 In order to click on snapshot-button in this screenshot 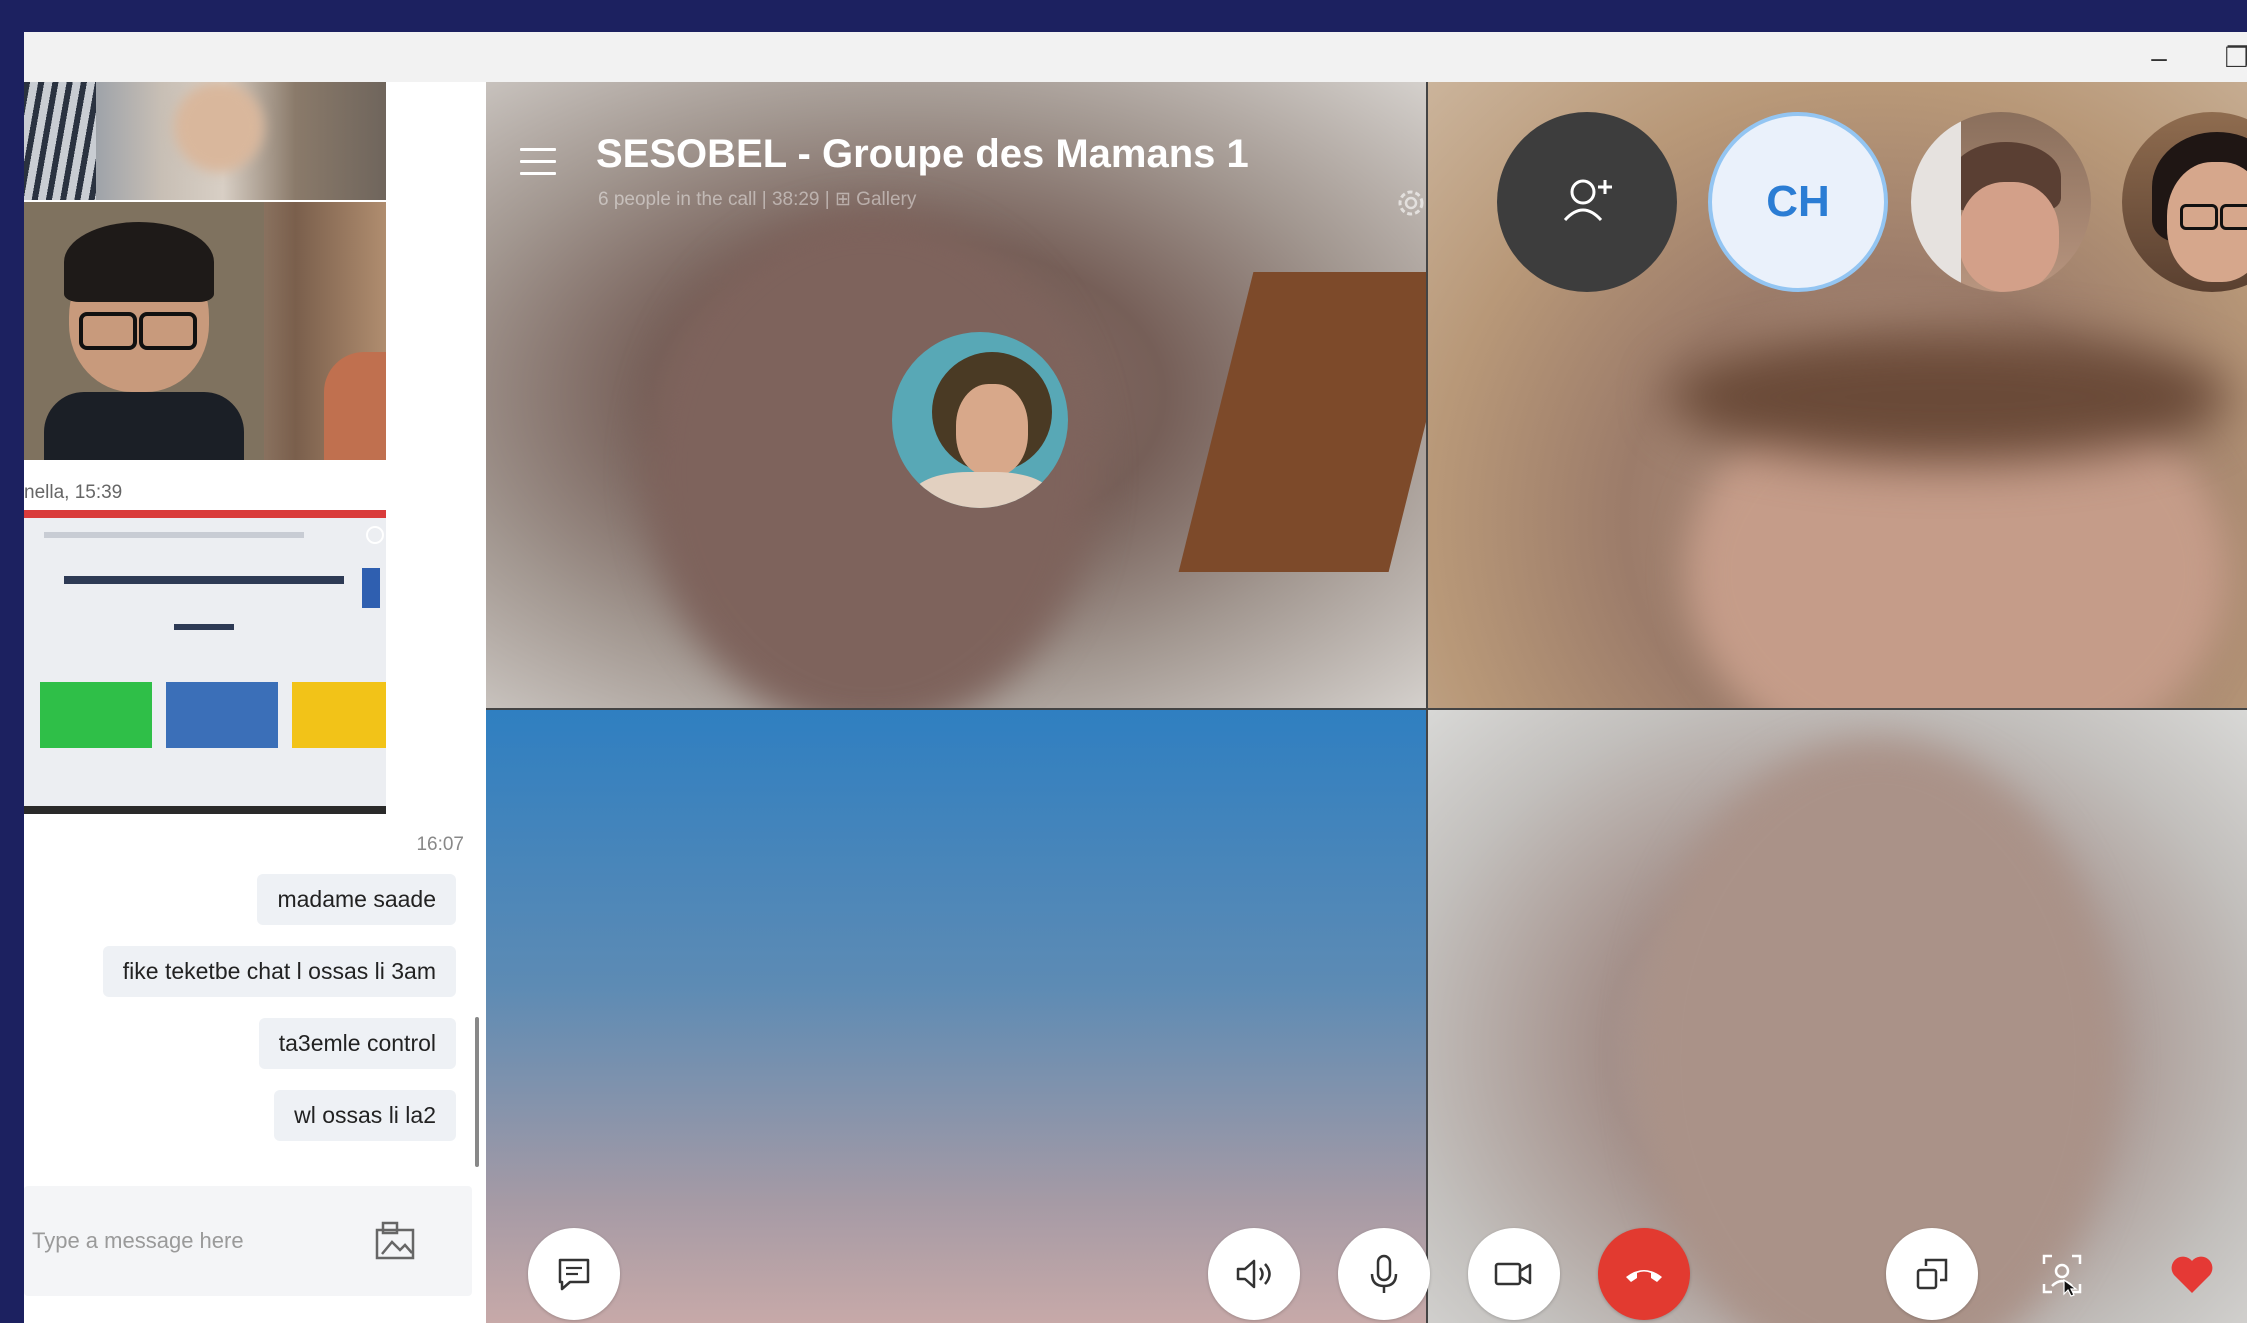, I will do `click(2062, 1274)`.